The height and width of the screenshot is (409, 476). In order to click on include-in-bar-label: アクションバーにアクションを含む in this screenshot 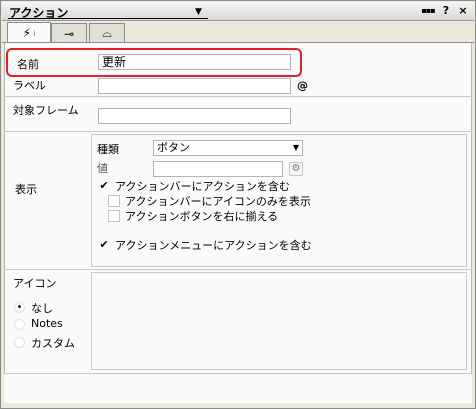, I will do `click(202, 186)`.